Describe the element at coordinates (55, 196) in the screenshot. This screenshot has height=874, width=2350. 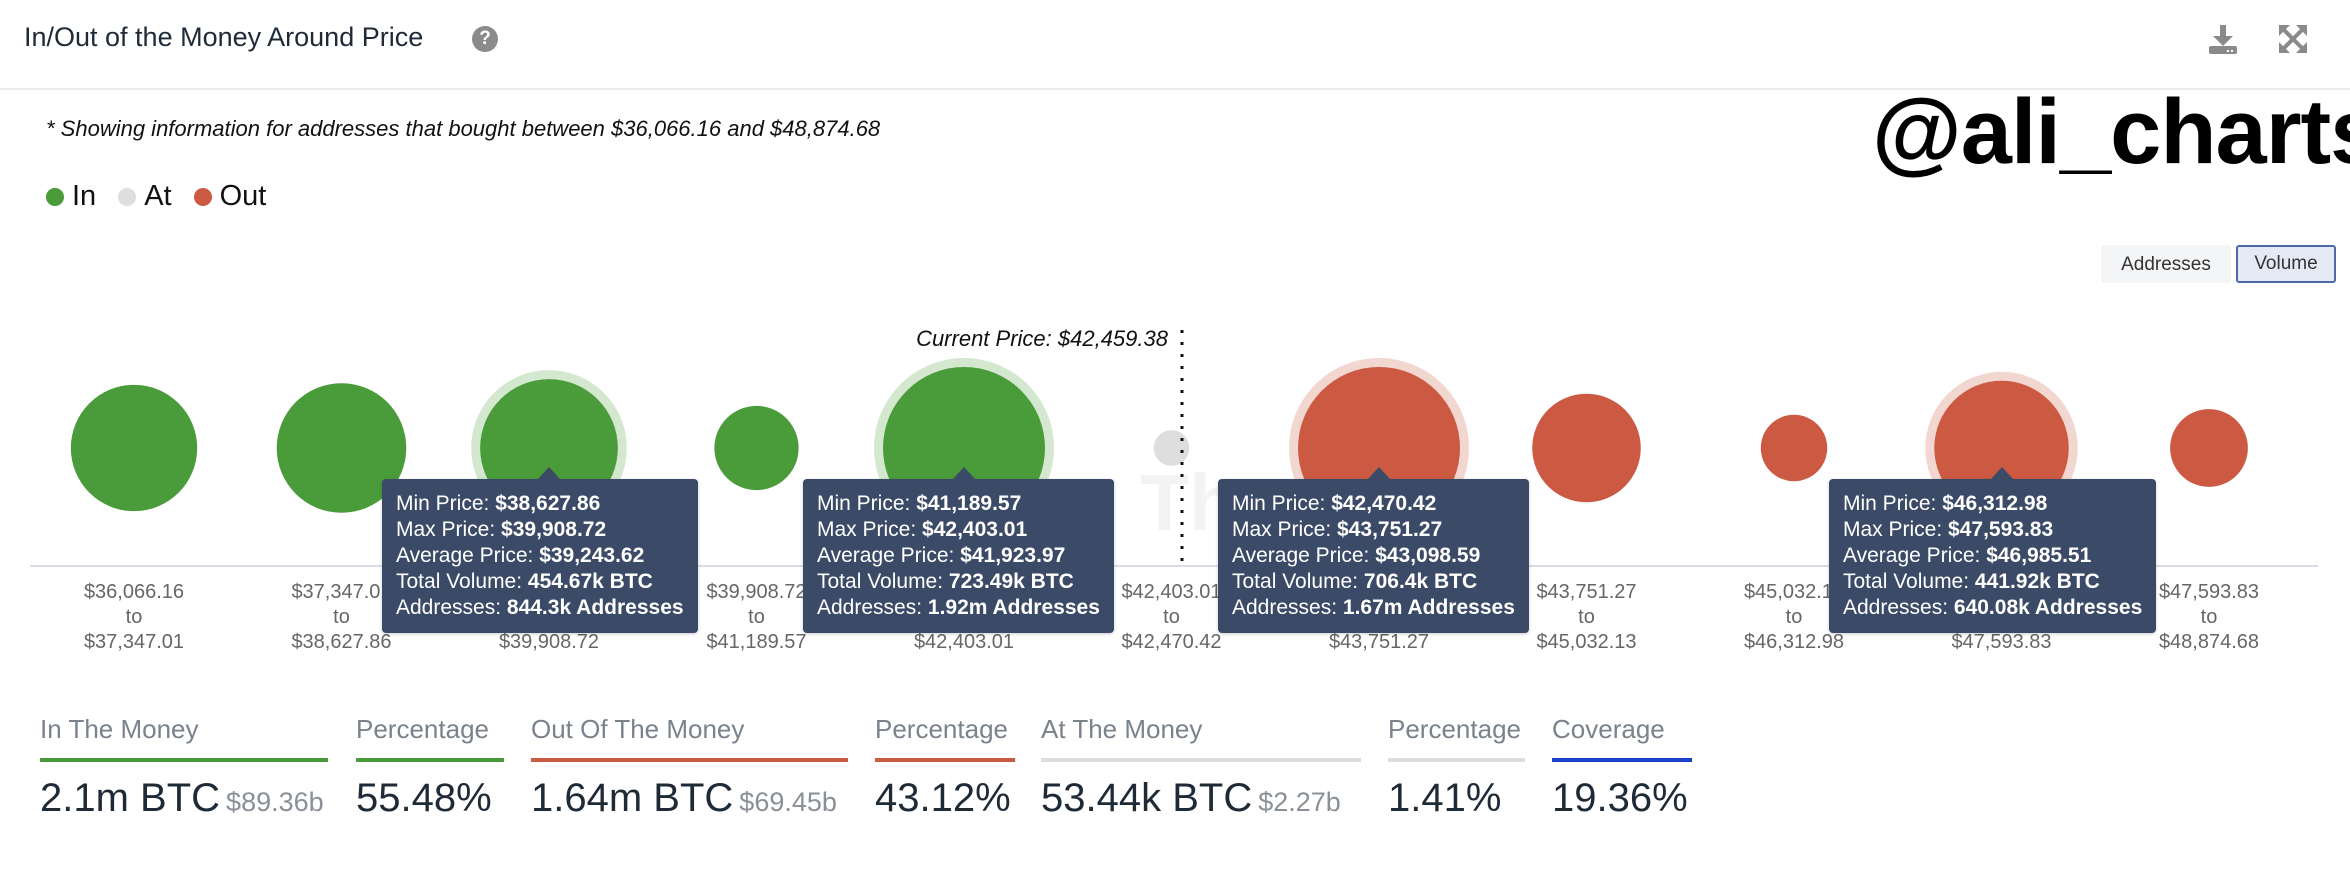
I see `legend-dot-in` at that location.